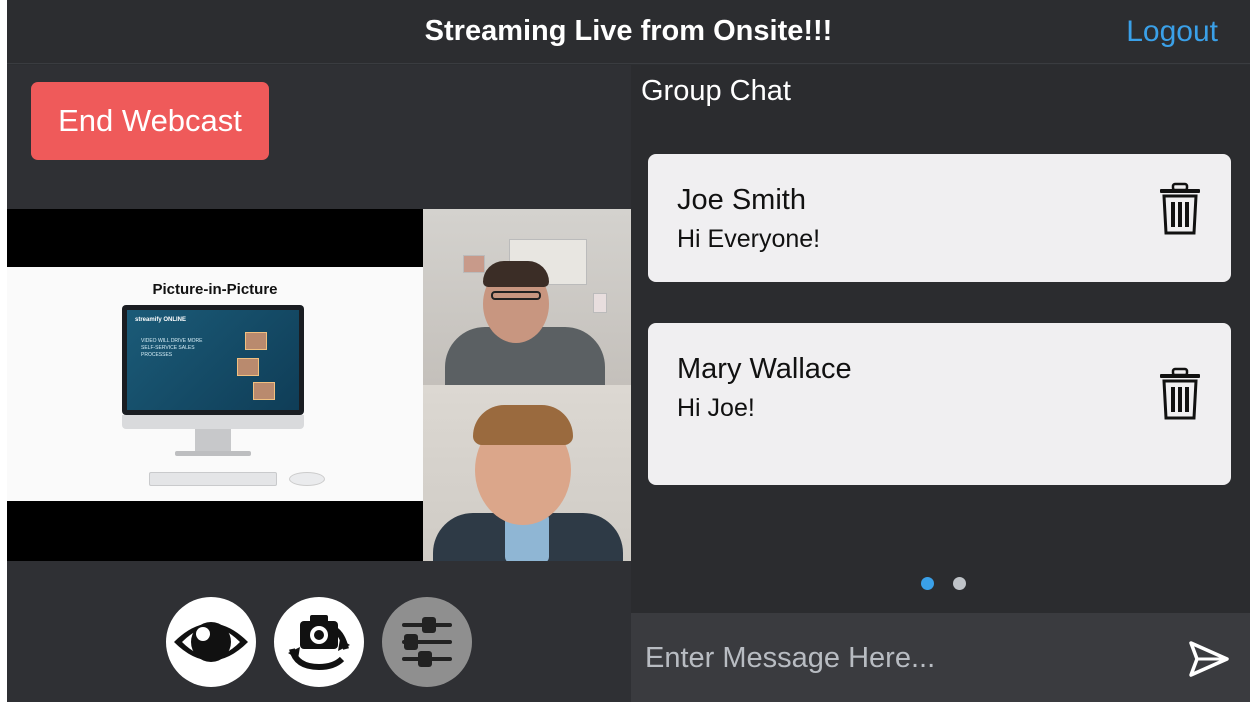 Image resolution: width=1250 pixels, height=702 pixels. Describe the element at coordinates (764, 369) in the screenshot. I see `message-author: Mary Wallace` at that location.